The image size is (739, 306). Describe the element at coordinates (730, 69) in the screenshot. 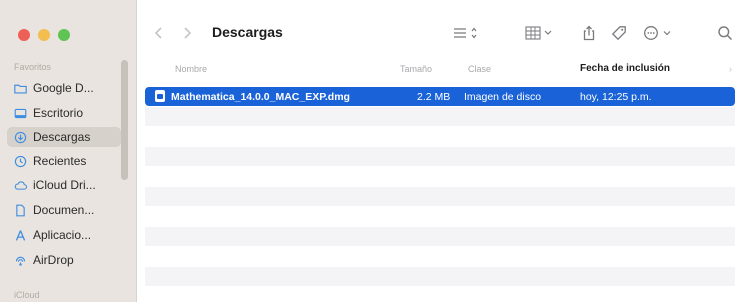

I see `sort-chevron-icon: ›` at that location.